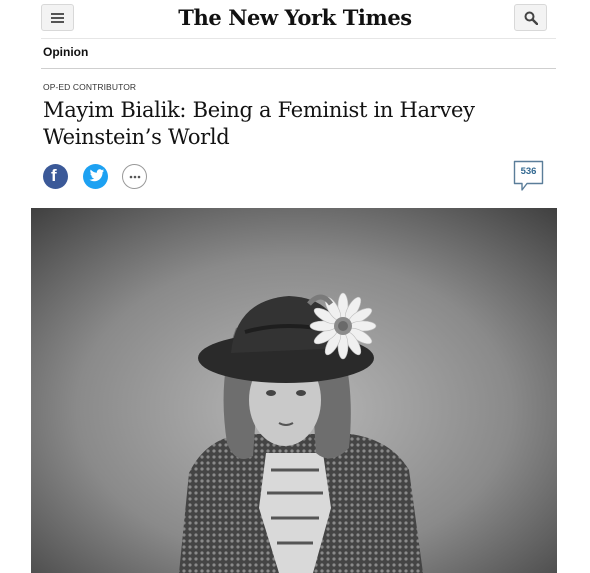  I want to click on facebook-icon: f, so click(54, 175).